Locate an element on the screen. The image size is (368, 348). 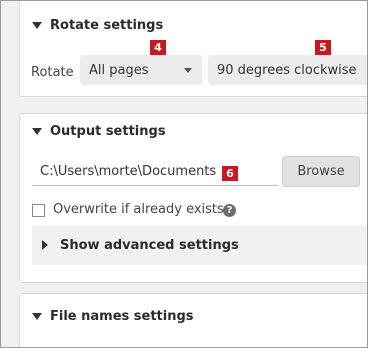
show-advanced-settings-toggle: Show advanced settings is located at coordinates (199, 245).